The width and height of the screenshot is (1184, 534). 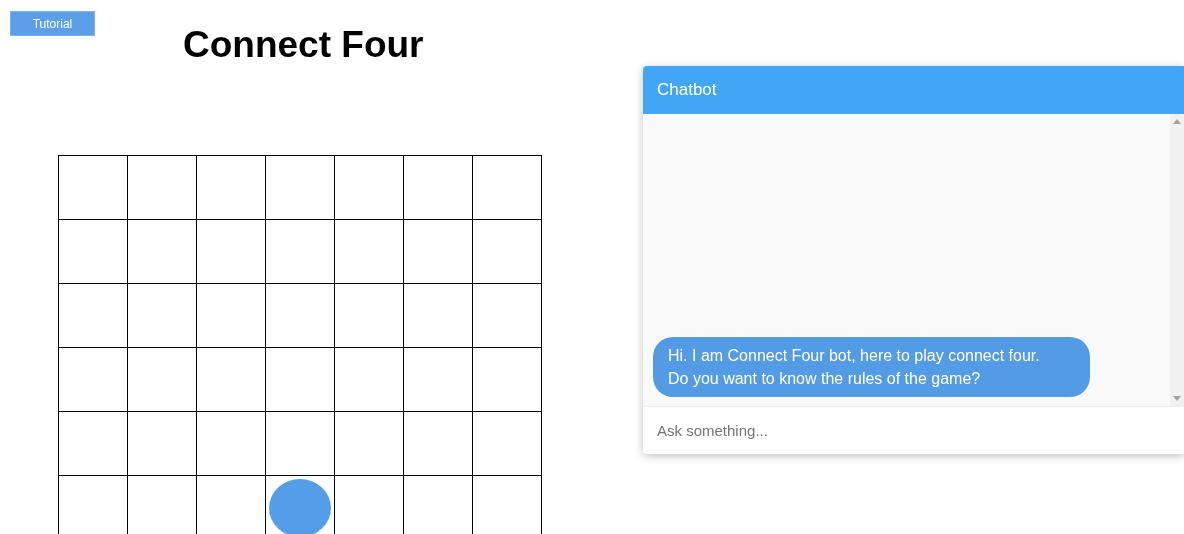 I want to click on chat-bubble: Hi. I am Connect Four bot, here to play connect four. Do you want to know the rules of the game?, so click(x=871, y=367).